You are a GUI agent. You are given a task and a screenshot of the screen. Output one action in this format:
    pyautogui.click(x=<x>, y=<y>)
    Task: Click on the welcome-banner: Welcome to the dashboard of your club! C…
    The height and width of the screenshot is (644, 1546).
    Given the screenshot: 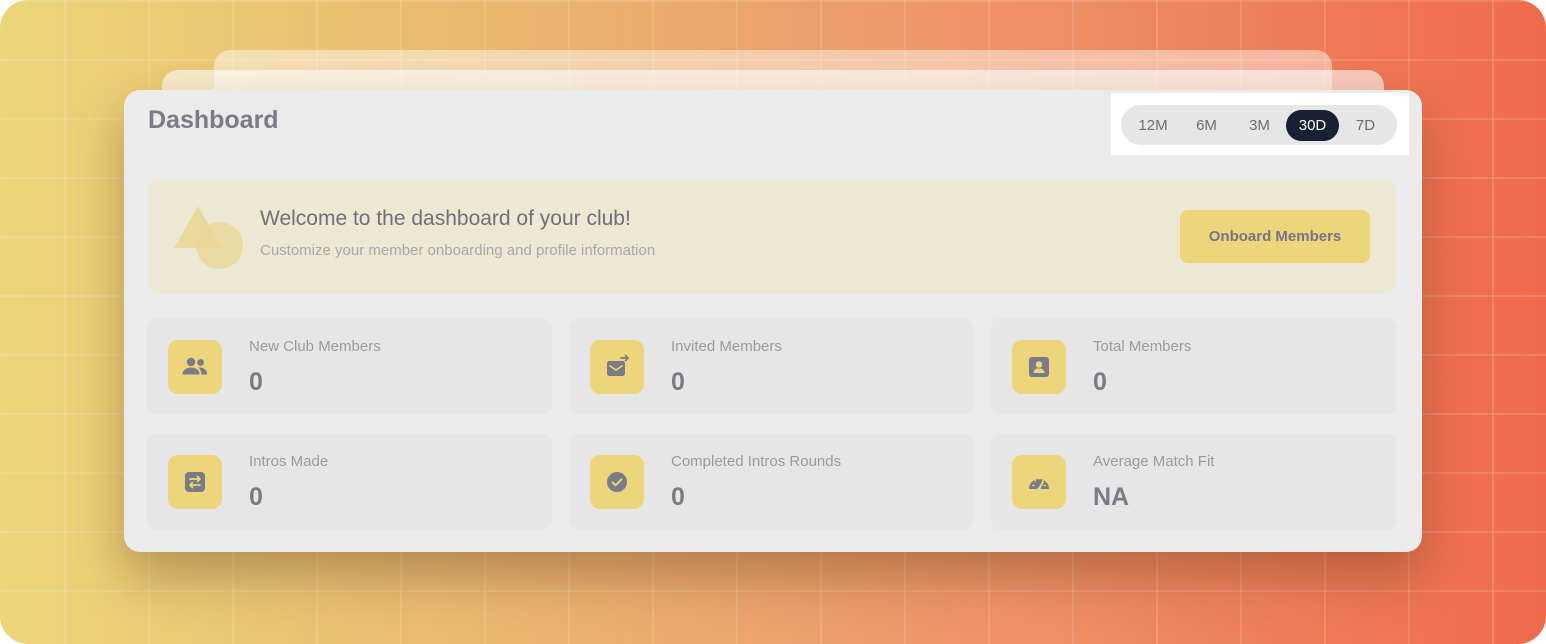 What is the action you would take?
    pyautogui.click(x=772, y=236)
    